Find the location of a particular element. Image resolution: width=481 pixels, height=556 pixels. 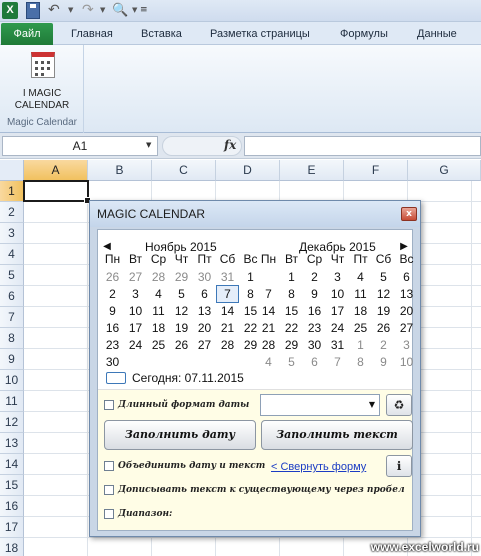

long-format-checkbox is located at coordinates (109, 405).